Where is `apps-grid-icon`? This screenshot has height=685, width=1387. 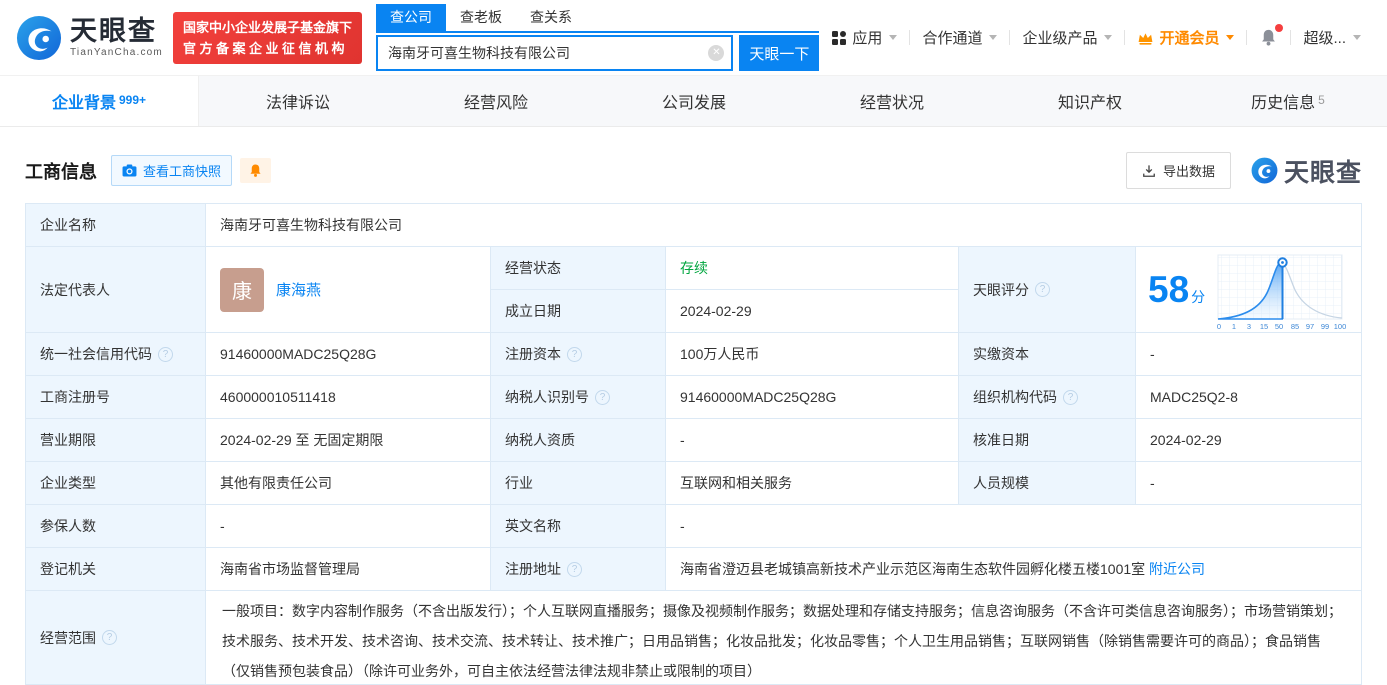 apps-grid-icon is located at coordinates (839, 37).